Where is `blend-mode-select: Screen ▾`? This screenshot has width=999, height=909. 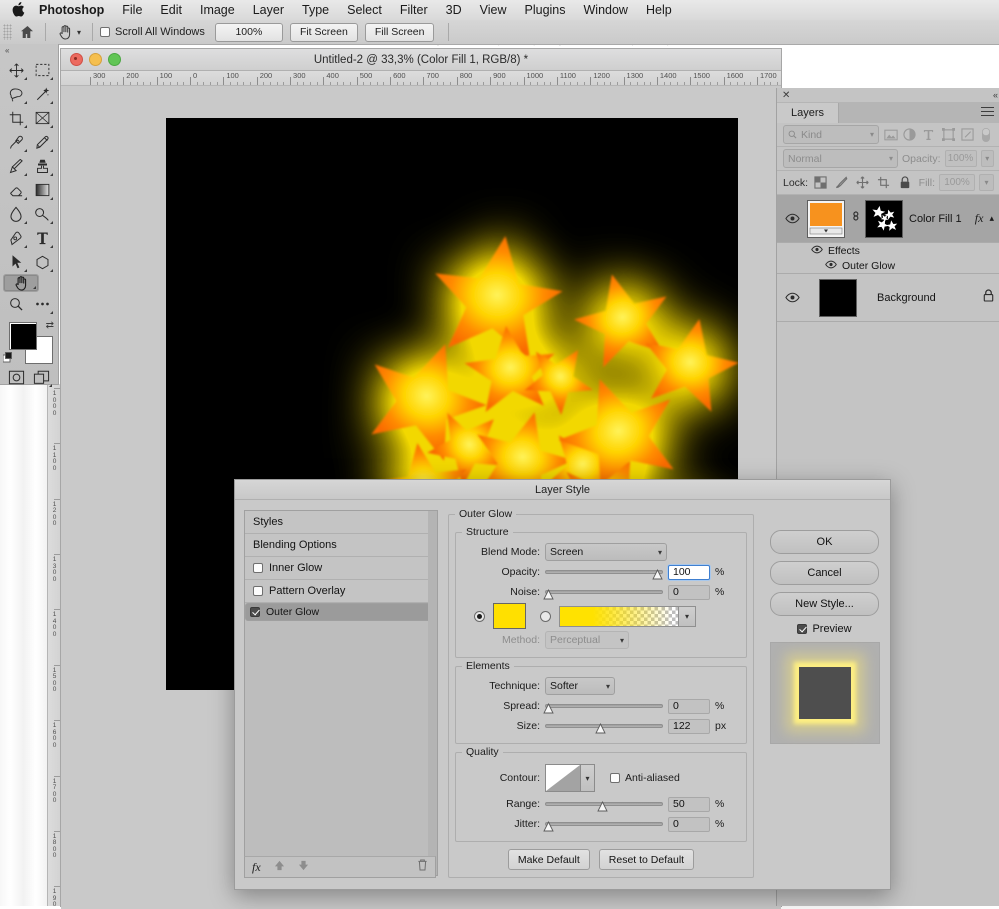
blend-mode-select: Screen ▾ is located at coordinates (606, 552).